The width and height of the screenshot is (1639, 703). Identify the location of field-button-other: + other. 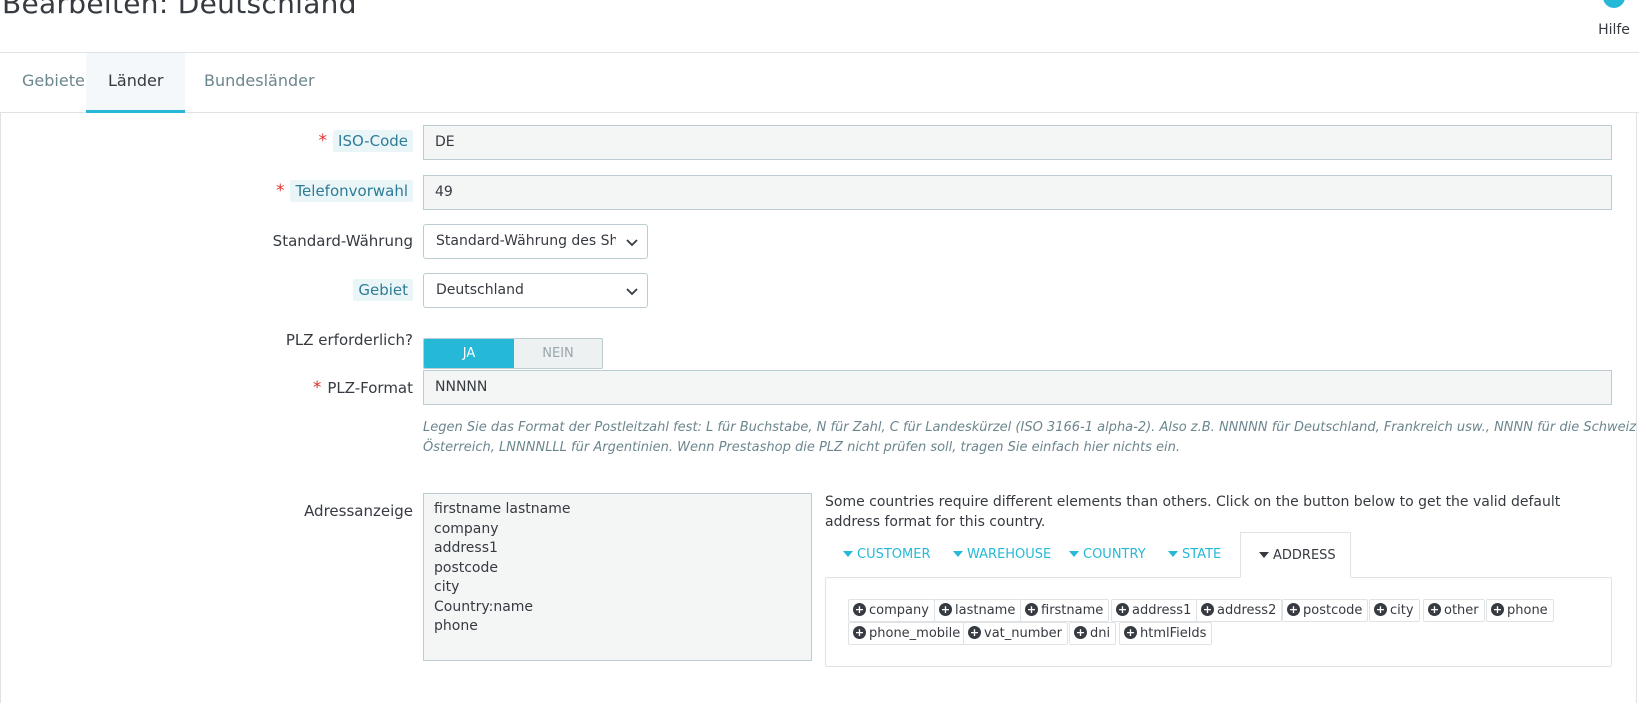
(1454, 610).